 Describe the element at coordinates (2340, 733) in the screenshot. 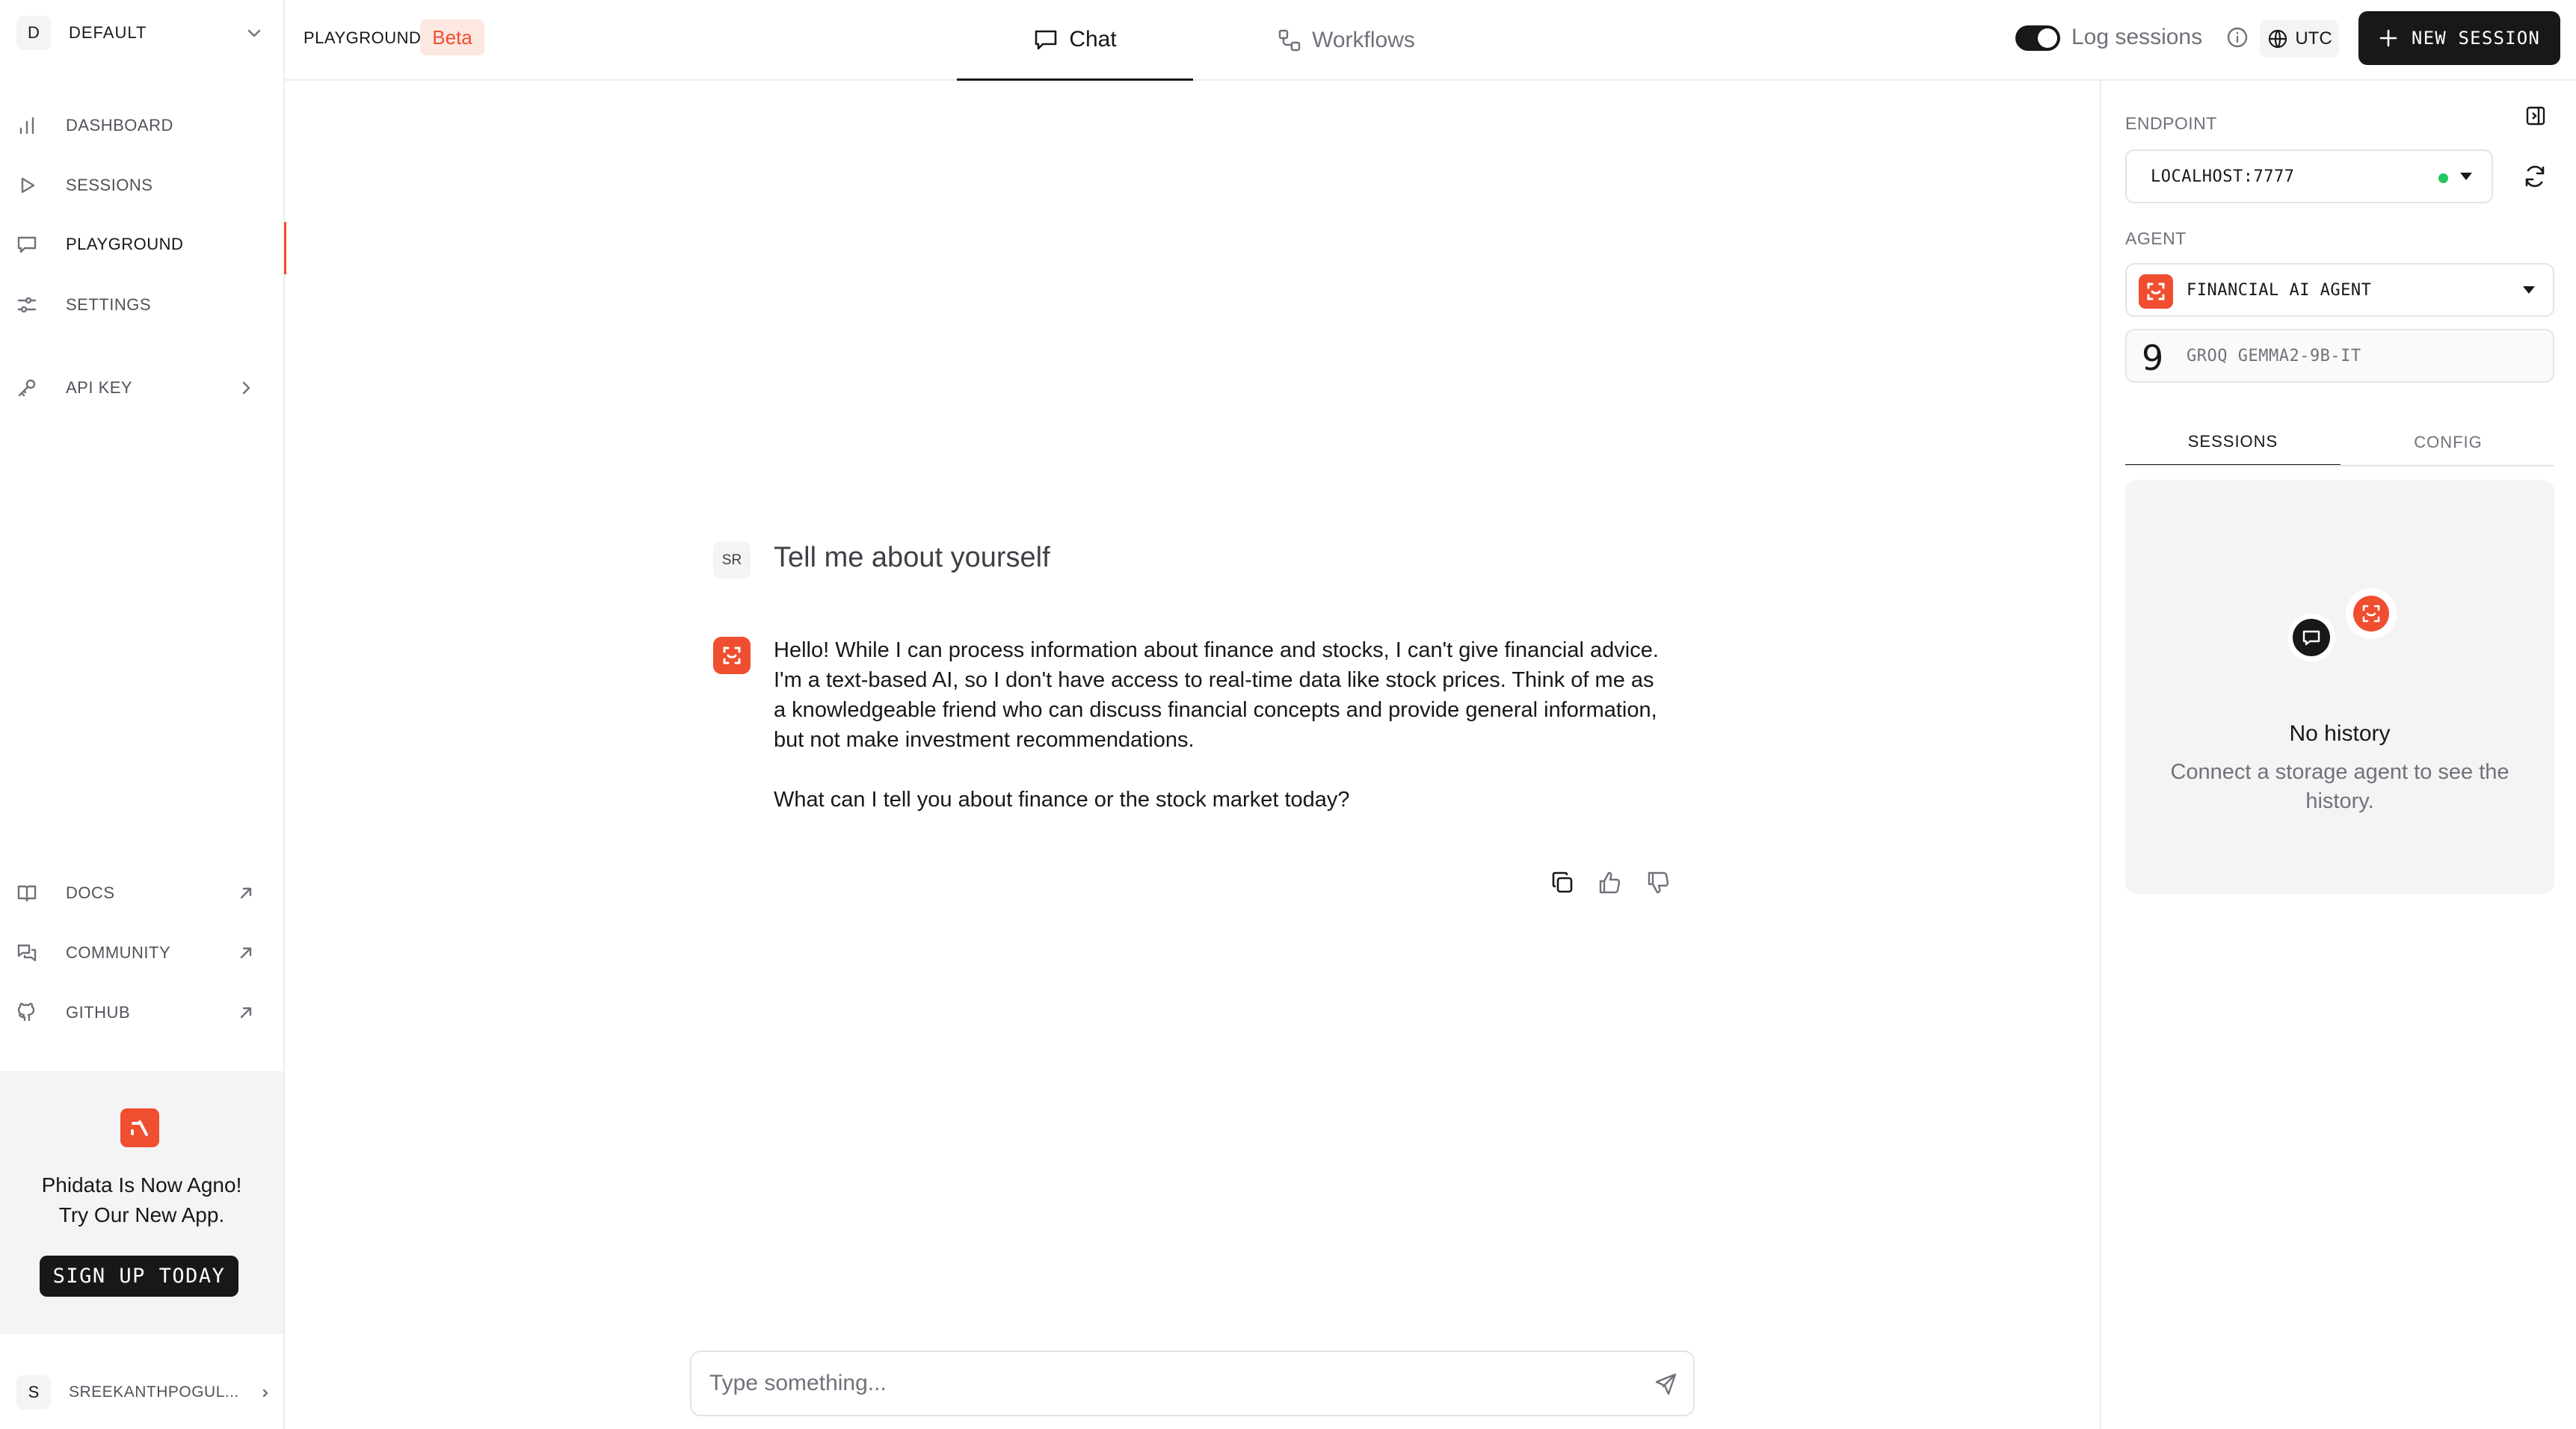

I see `history-title: No history` at that location.